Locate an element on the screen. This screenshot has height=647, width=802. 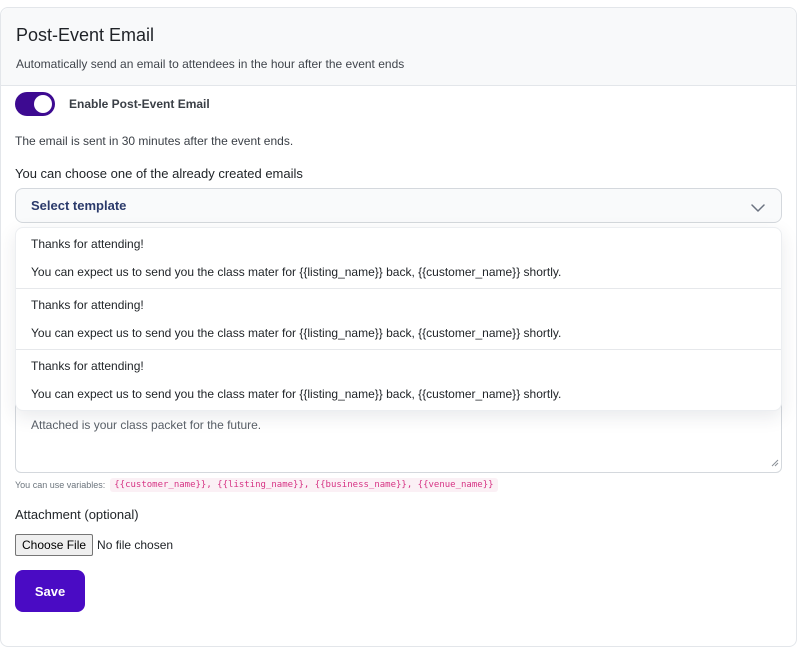
enable-toggle-row: Enable Post-Event Email is located at coordinates (112, 104).